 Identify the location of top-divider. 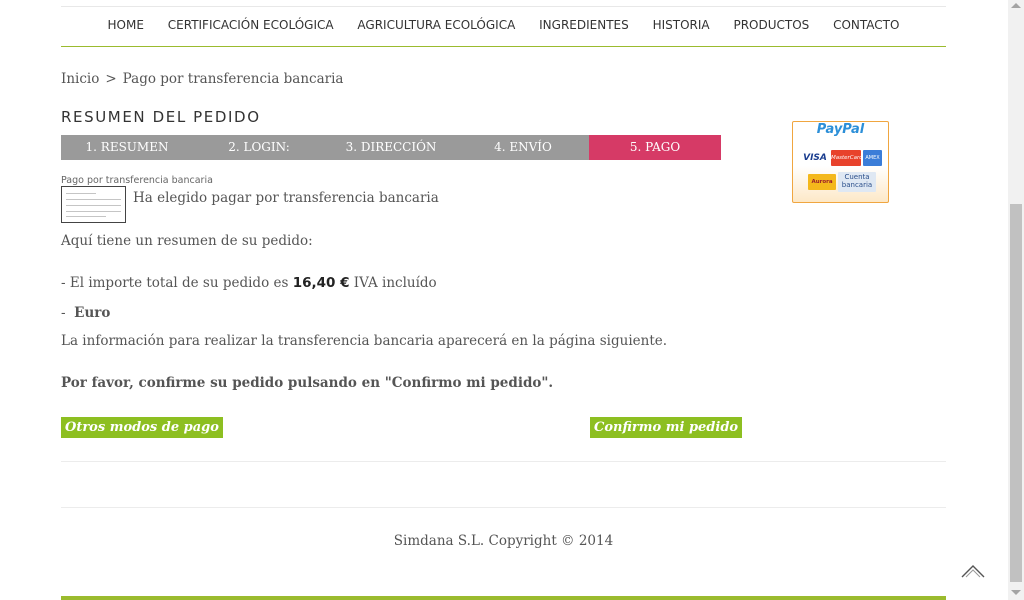
(503, 6).